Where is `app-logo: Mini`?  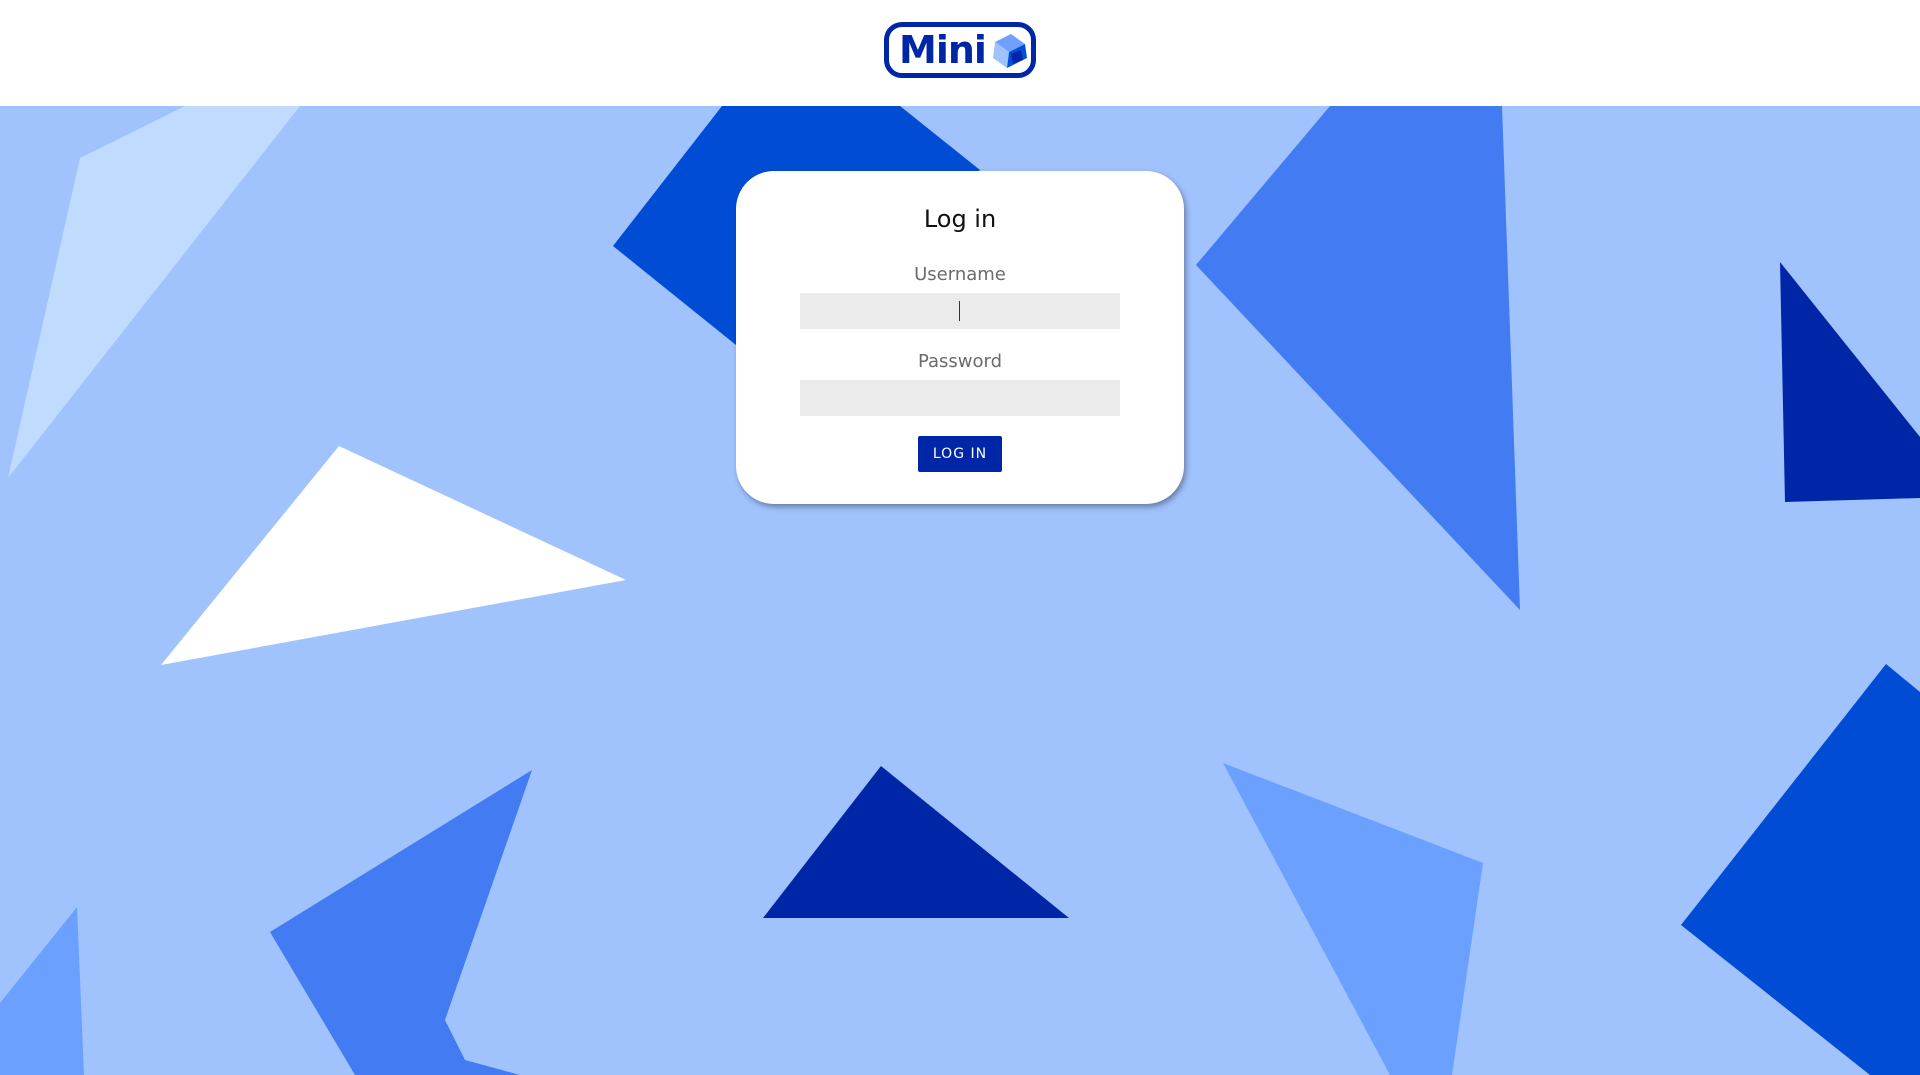
app-logo: Mini is located at coordinates (960, 50).